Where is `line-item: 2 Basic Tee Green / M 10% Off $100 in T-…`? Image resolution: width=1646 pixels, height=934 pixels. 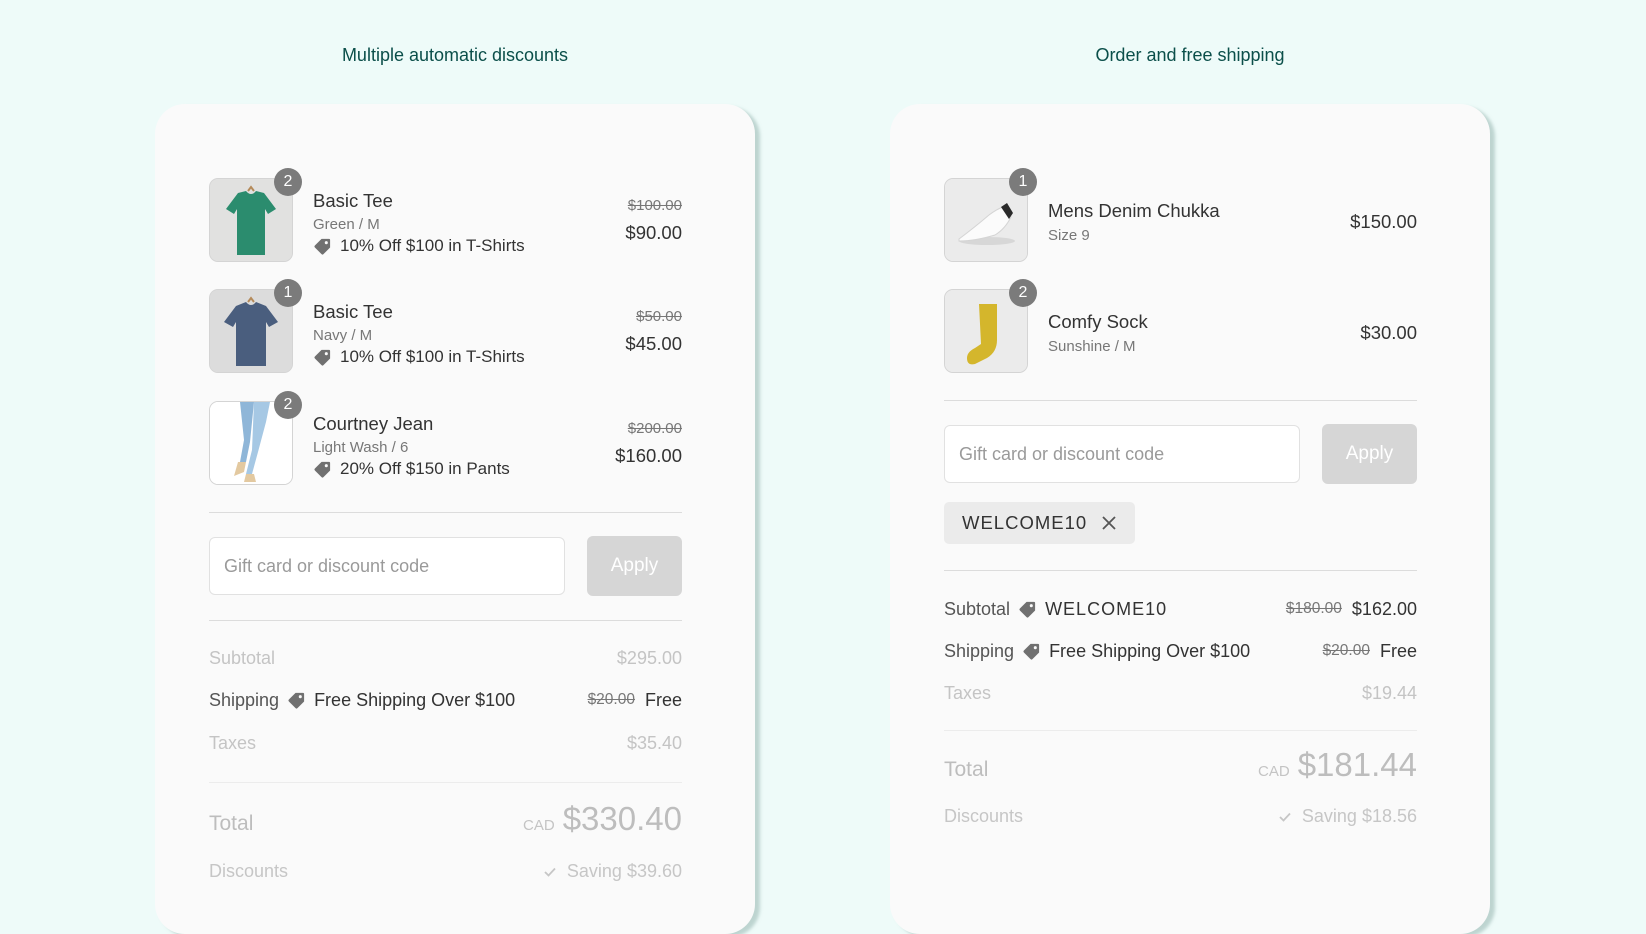
line-item: 2 Basic Tee Green / M 10% Off $100 in T-… is located at coordinates (445, 215).